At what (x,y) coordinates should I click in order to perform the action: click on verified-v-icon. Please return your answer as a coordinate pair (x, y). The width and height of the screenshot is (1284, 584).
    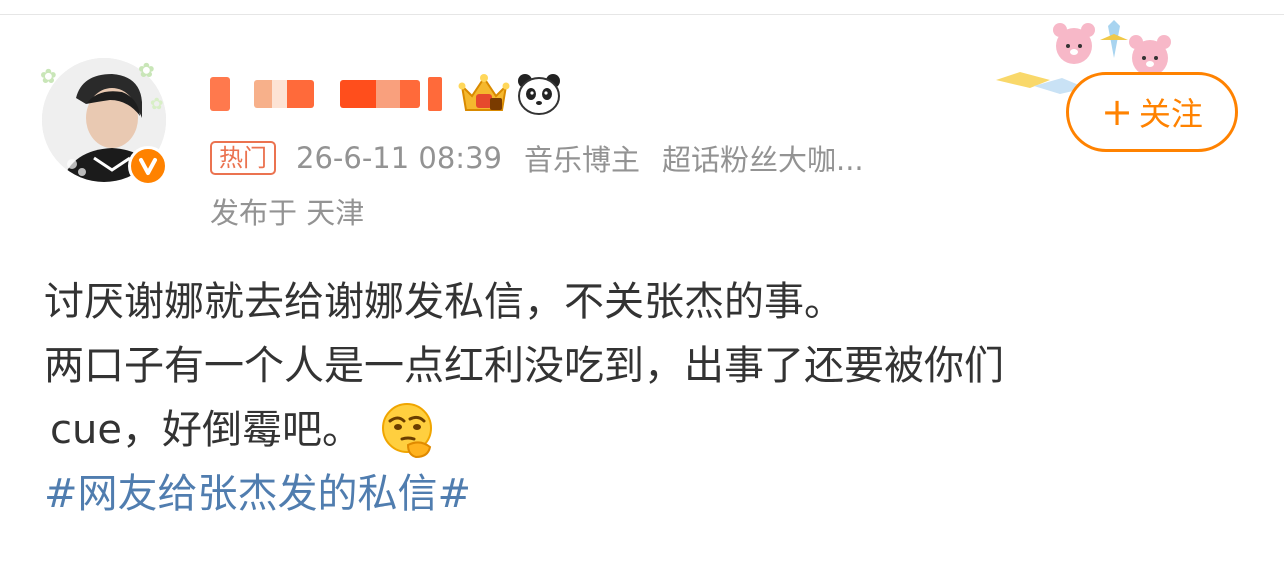
    Looking at the image, I should click on (148, 166).